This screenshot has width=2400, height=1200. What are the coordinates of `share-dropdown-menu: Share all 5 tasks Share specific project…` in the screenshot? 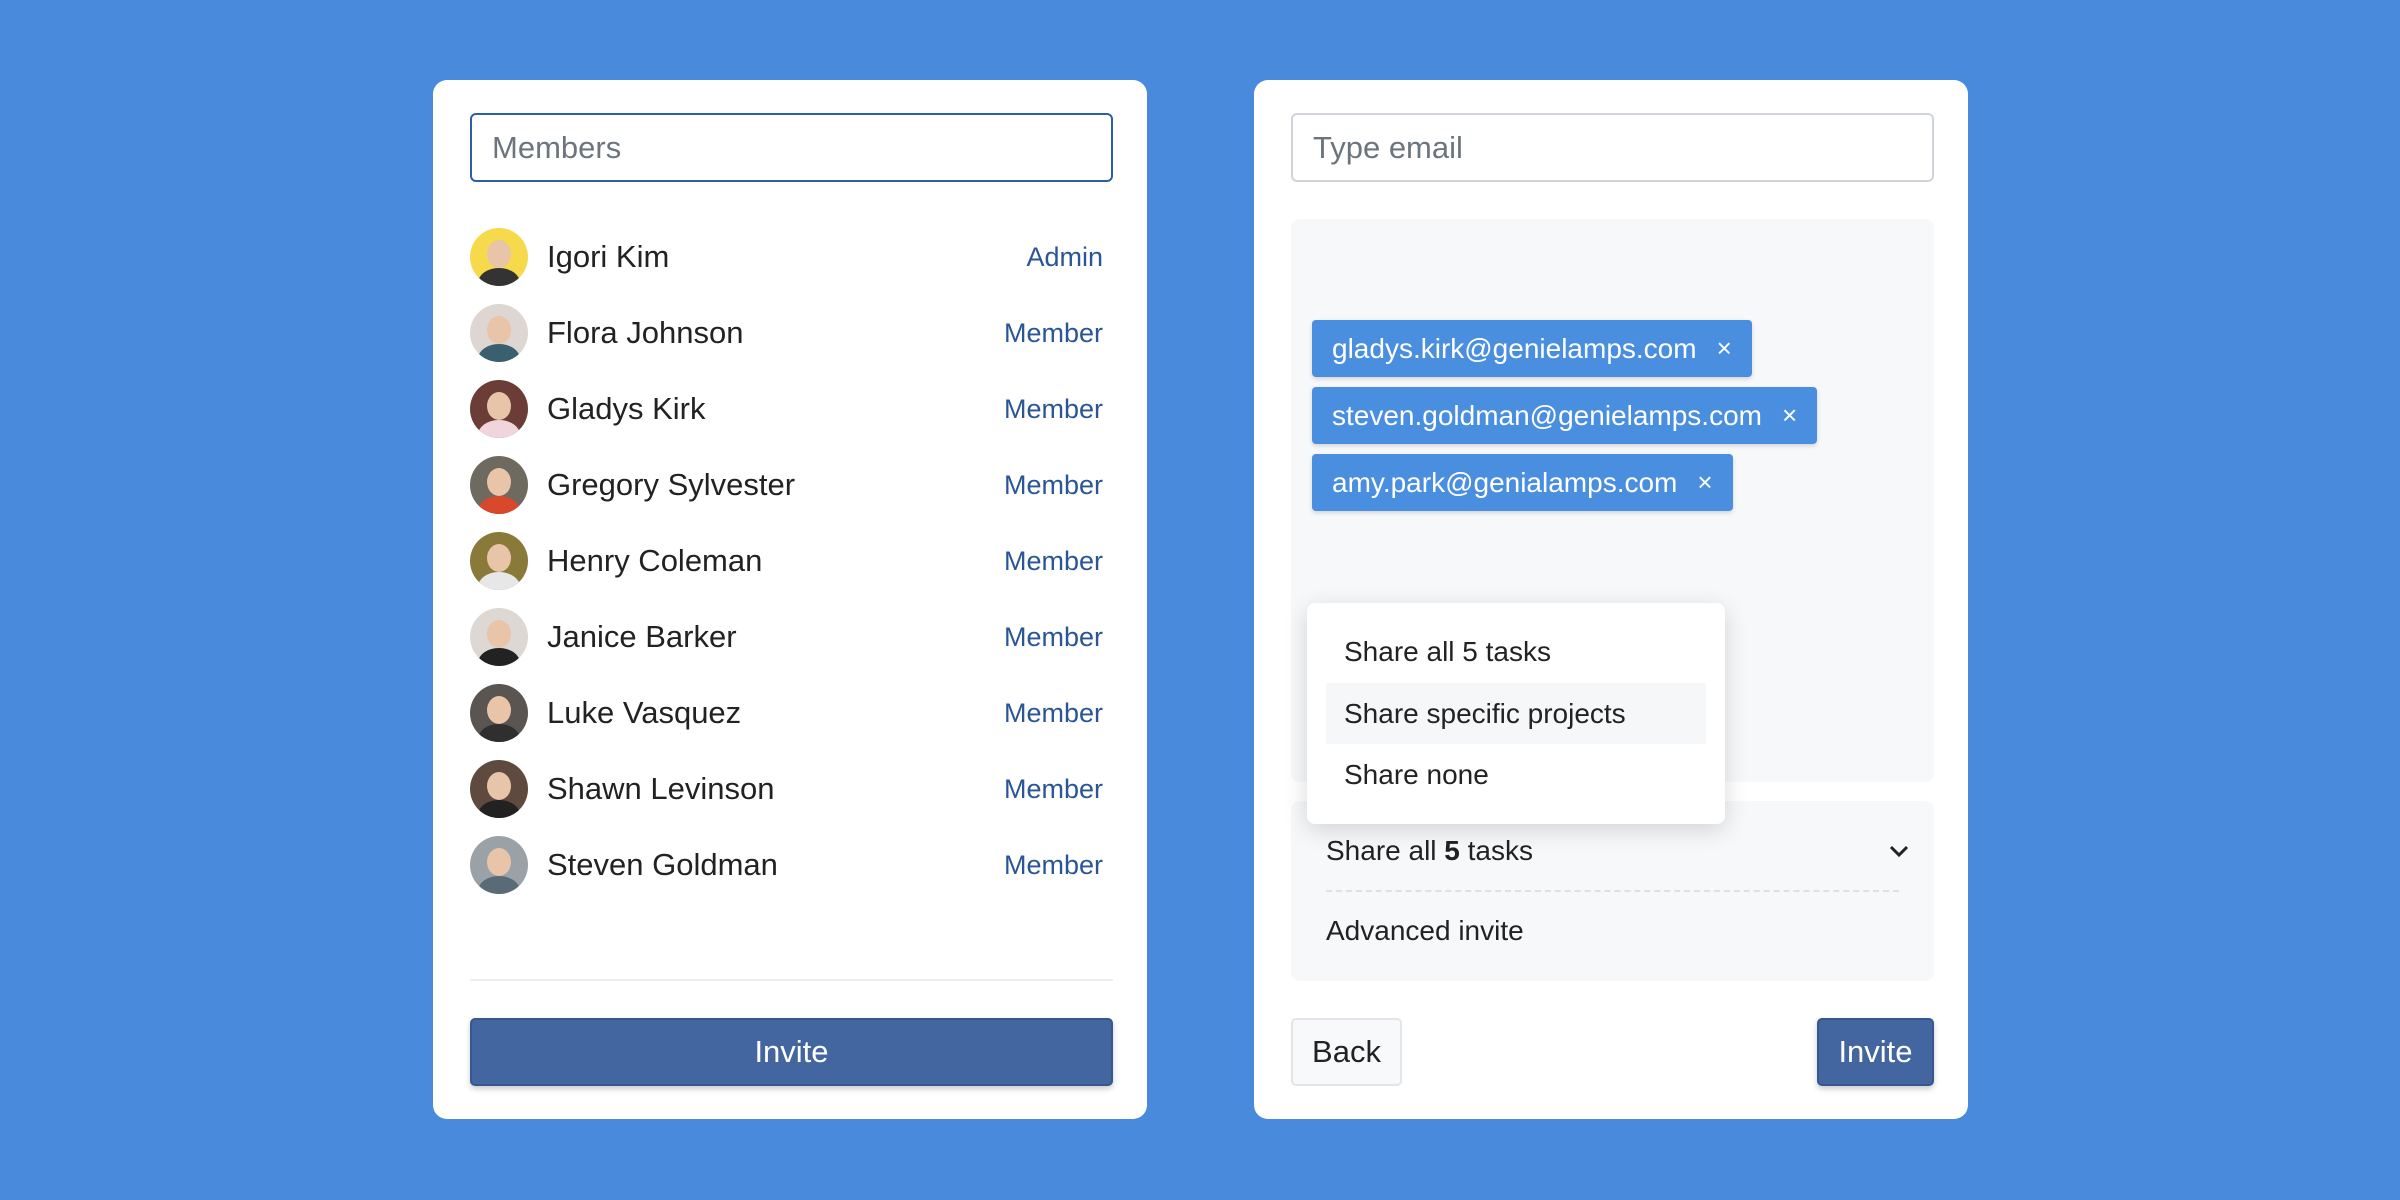 It's located at (1516, 713).